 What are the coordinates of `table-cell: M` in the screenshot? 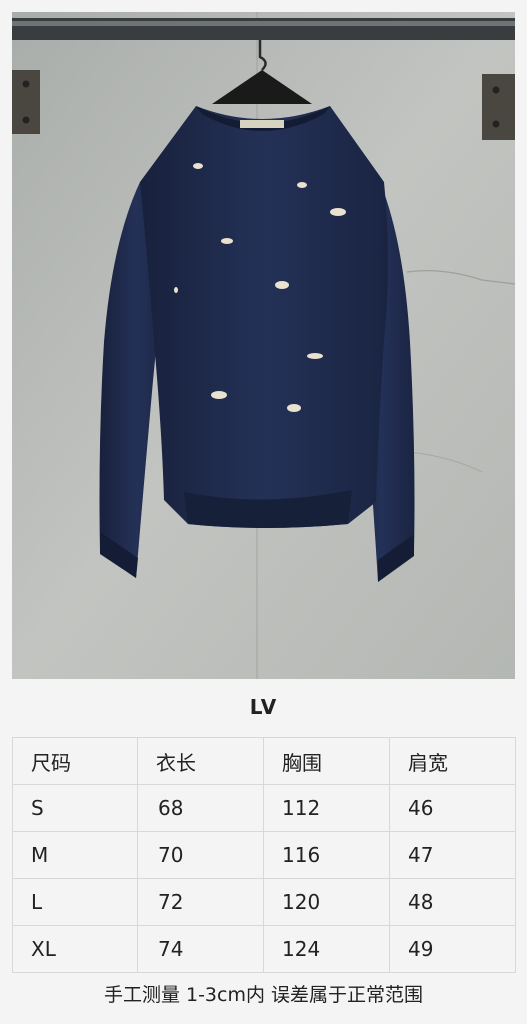 It's located at (75, 855).